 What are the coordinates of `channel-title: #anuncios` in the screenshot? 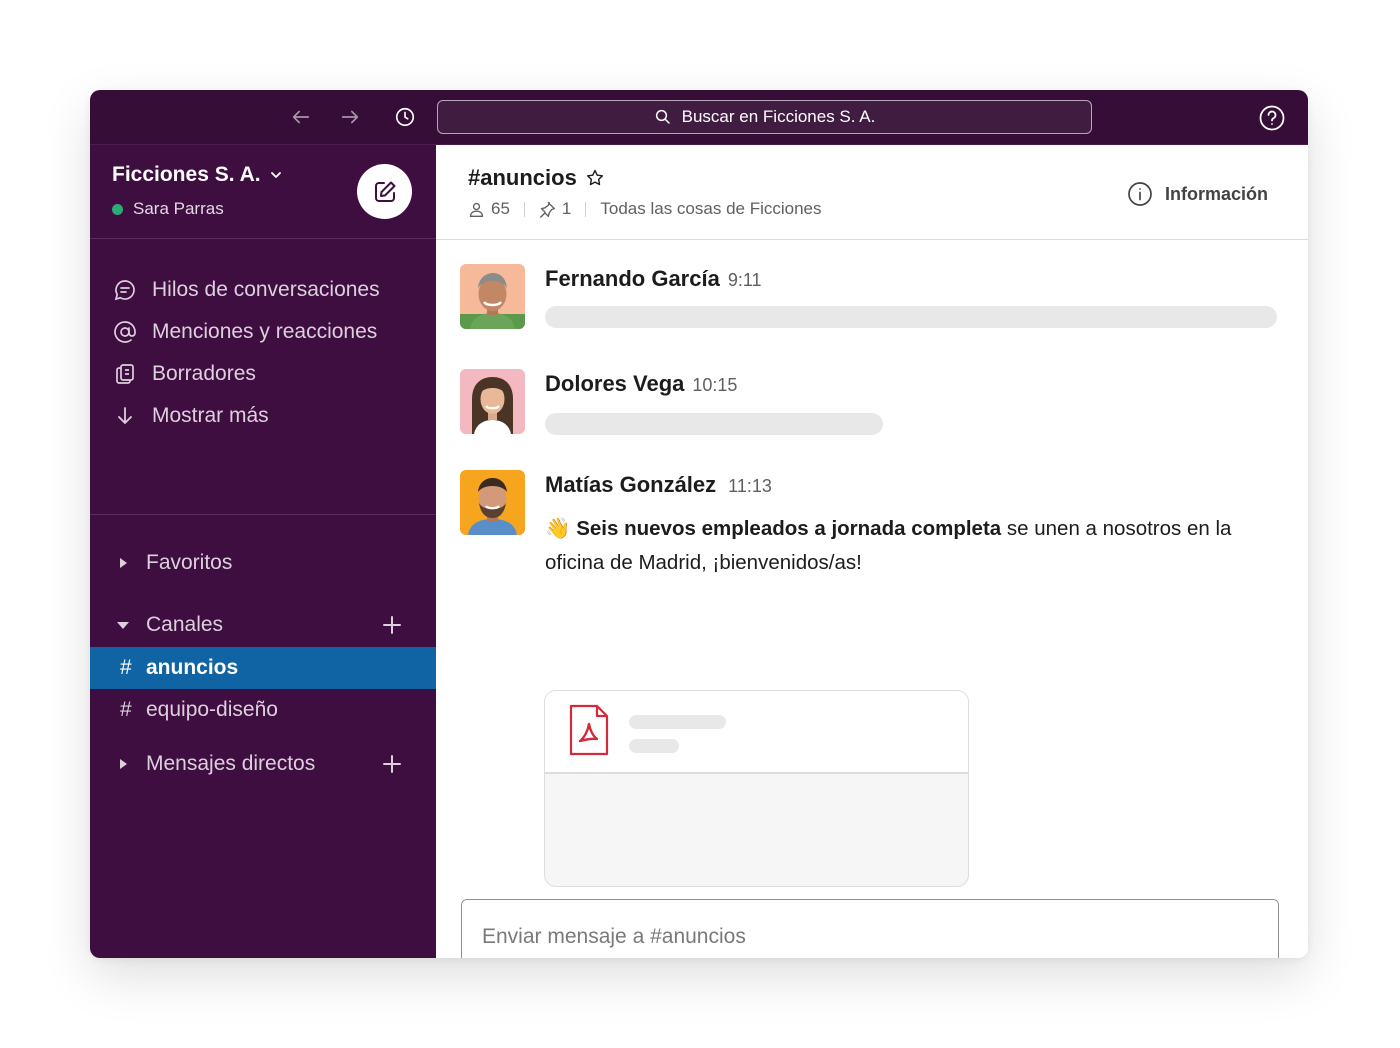 It's located at (522, 177).